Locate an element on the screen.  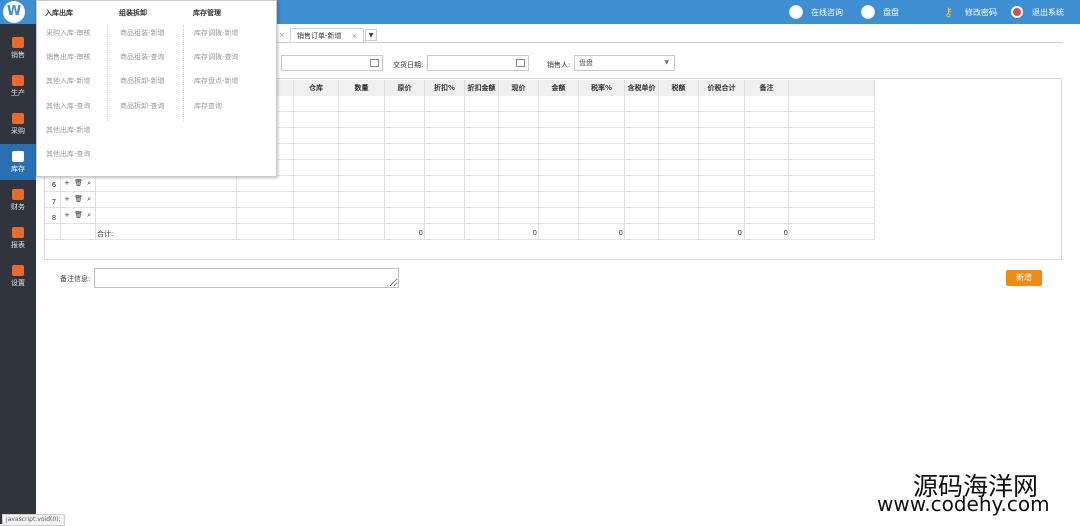
menu-item-other-out-new: 其他出库-新增 is located at coordinates (68, 130).